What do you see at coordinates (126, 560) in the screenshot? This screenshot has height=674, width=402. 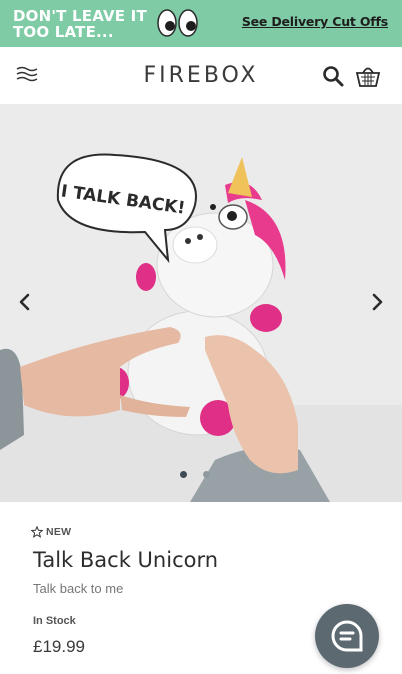 I see `product-title: Talk Back Unicorn` at bounding box center [126, 560].